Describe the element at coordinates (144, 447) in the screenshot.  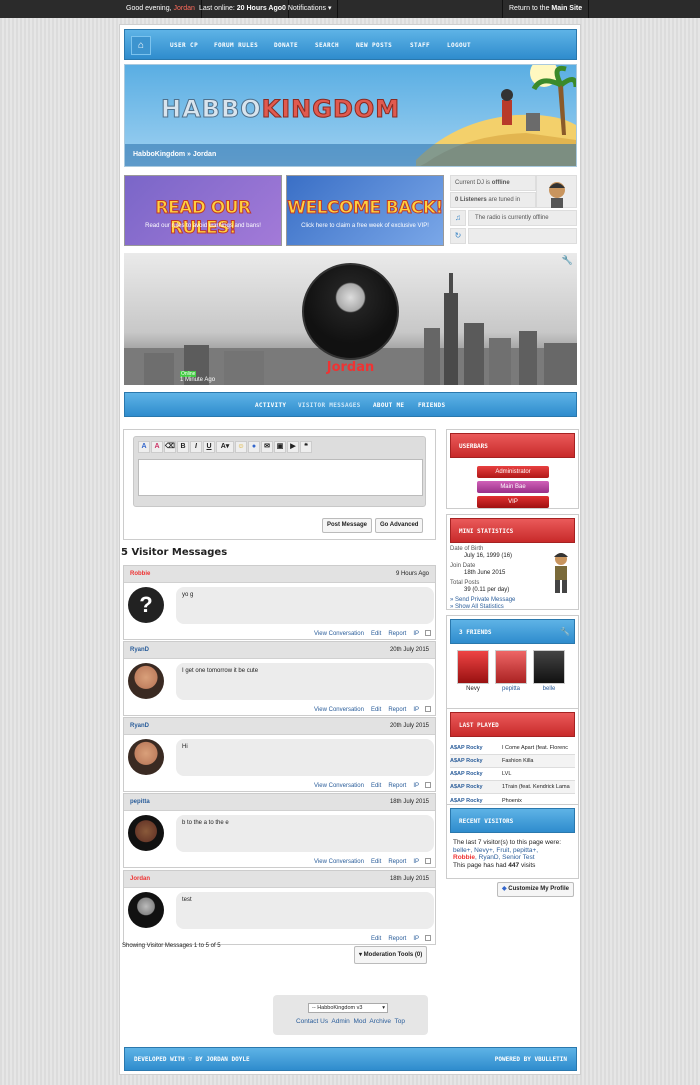
I see `font-icon: A` at that location.